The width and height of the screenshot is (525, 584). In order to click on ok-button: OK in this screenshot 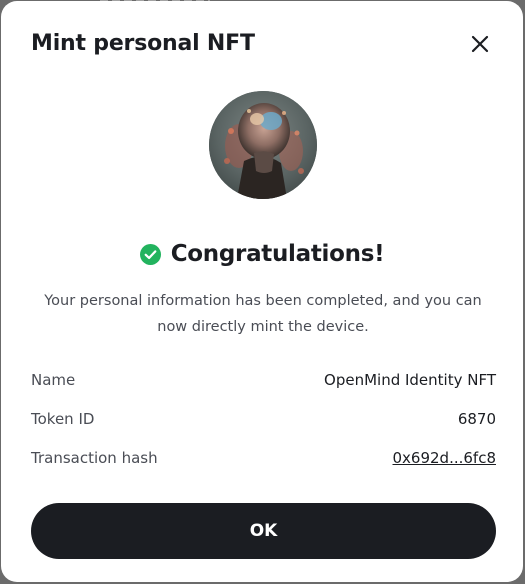, I will do `click(263, 531)`.